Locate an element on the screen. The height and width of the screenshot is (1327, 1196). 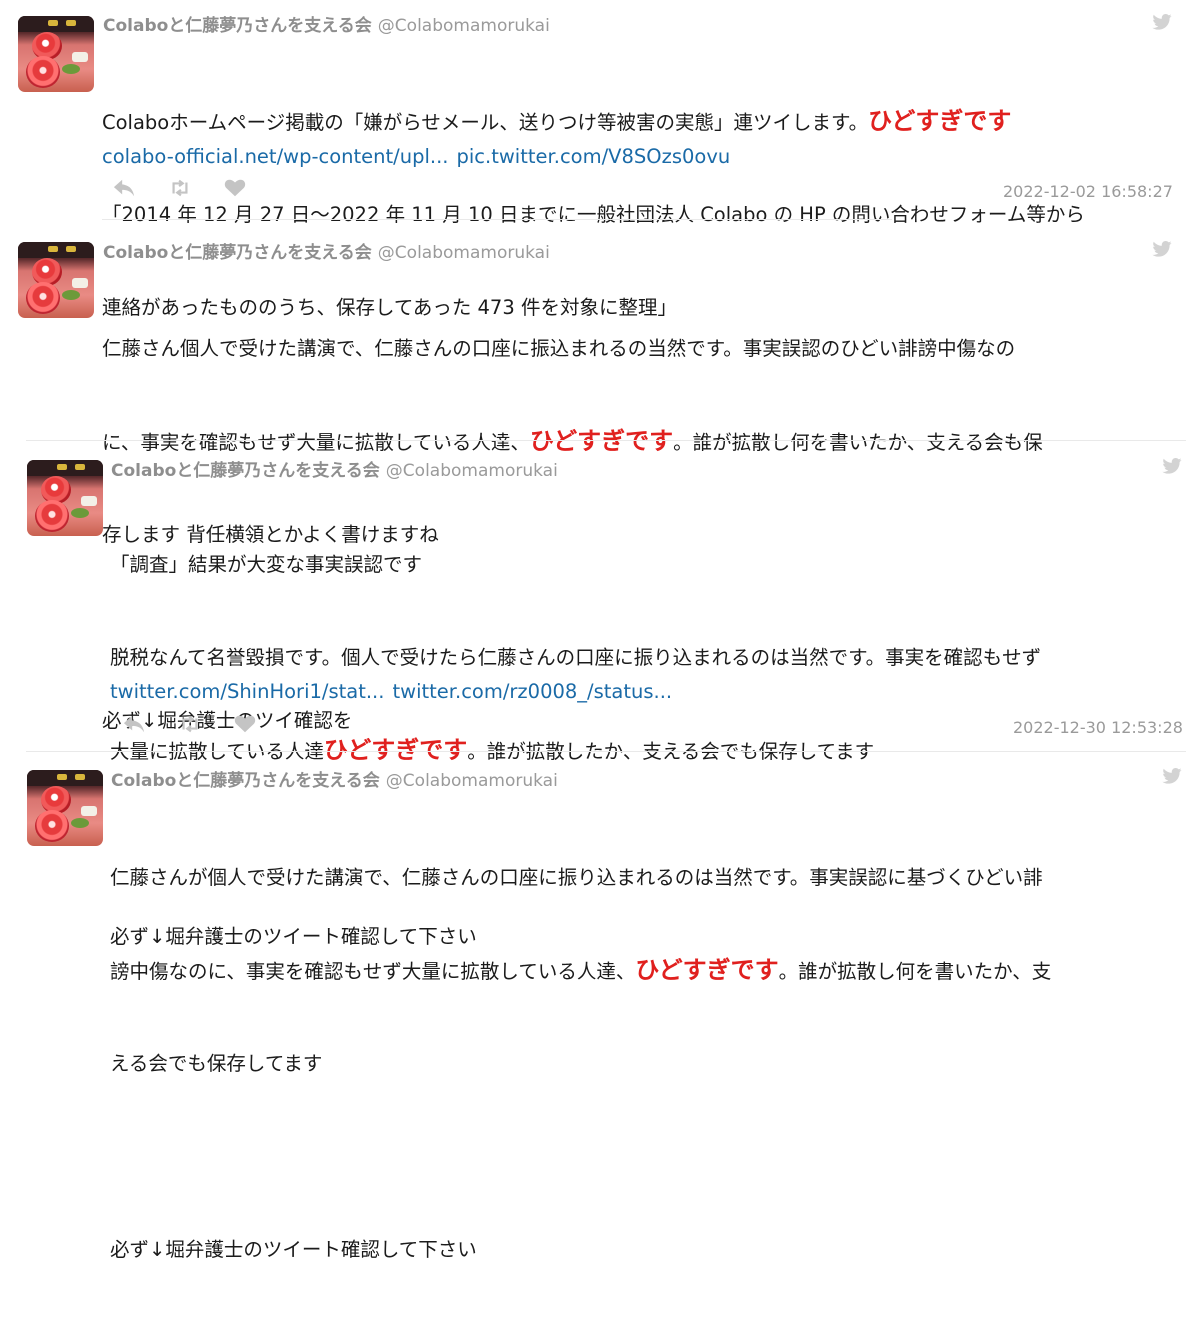
link-pic: pic.twitter.com/V8SOzs0ovu is located at coordinates (594, 156).